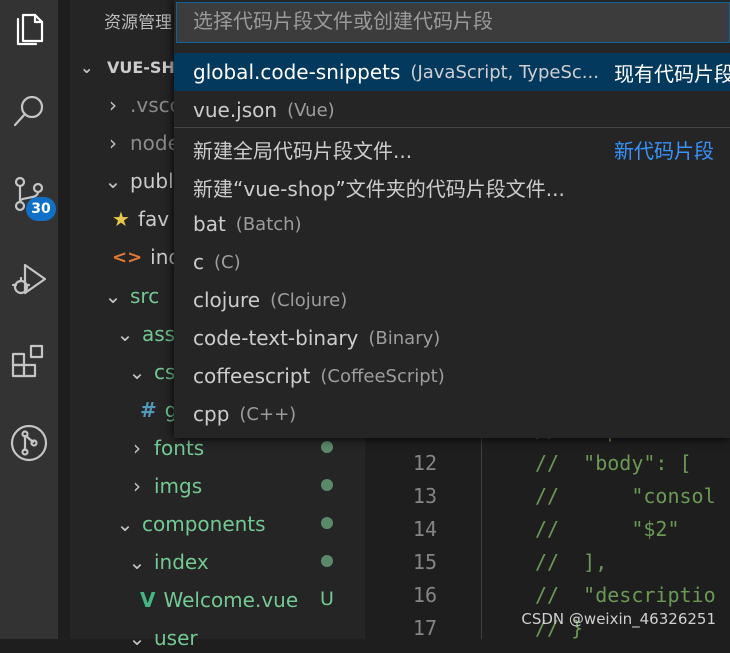  What do you see at coordinates (148, 410) in the screenshot?
I see `css-hash-icon: #` at bounding box center [148, 410].